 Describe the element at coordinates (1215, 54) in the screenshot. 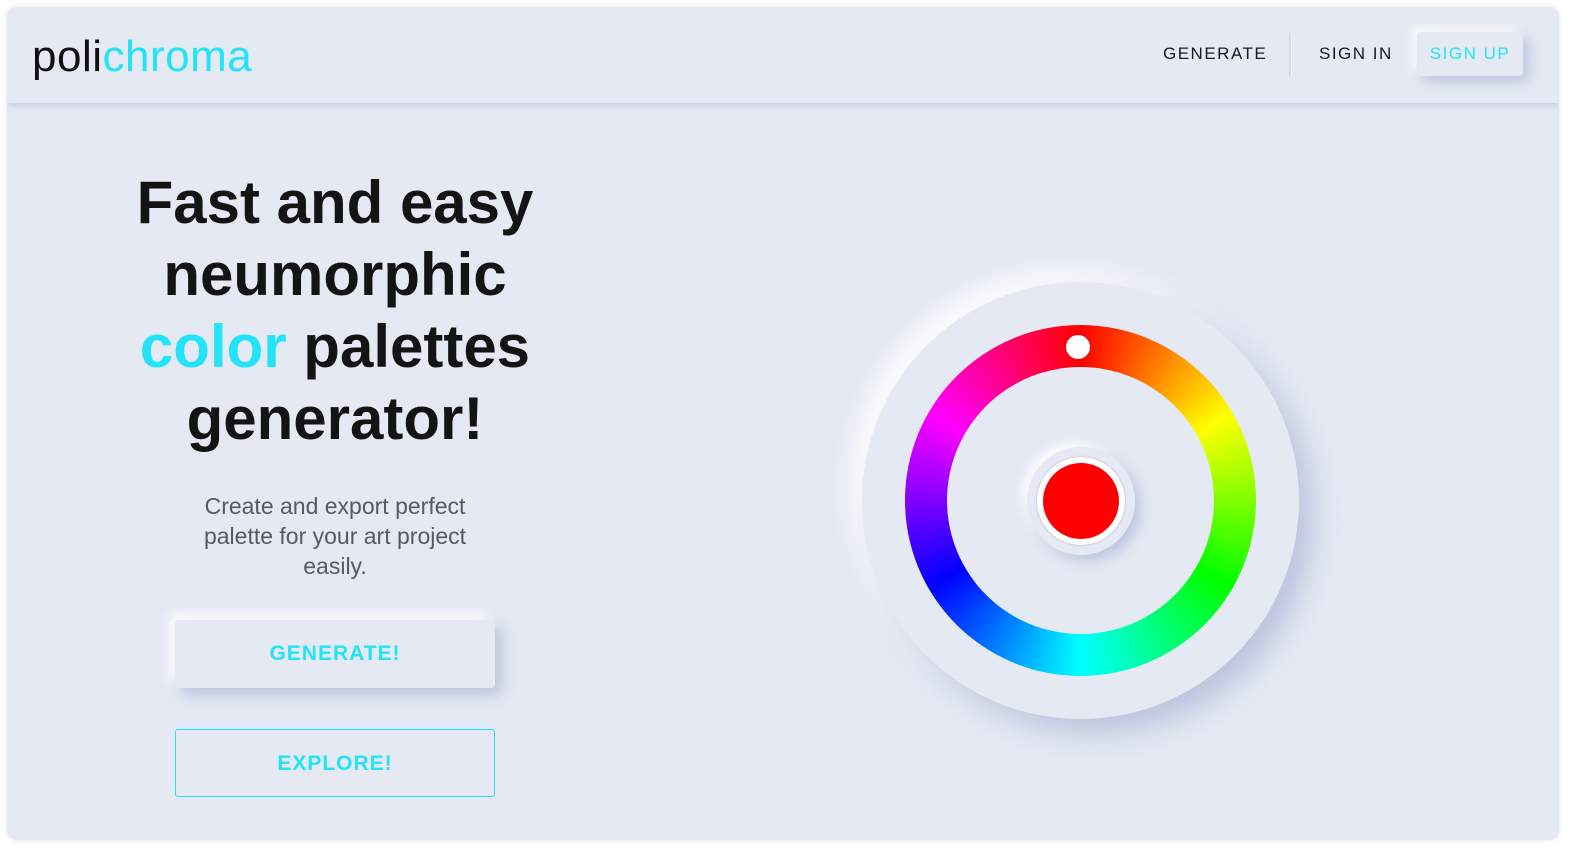

I see `nav-generate-link: GENERATE` at that location.